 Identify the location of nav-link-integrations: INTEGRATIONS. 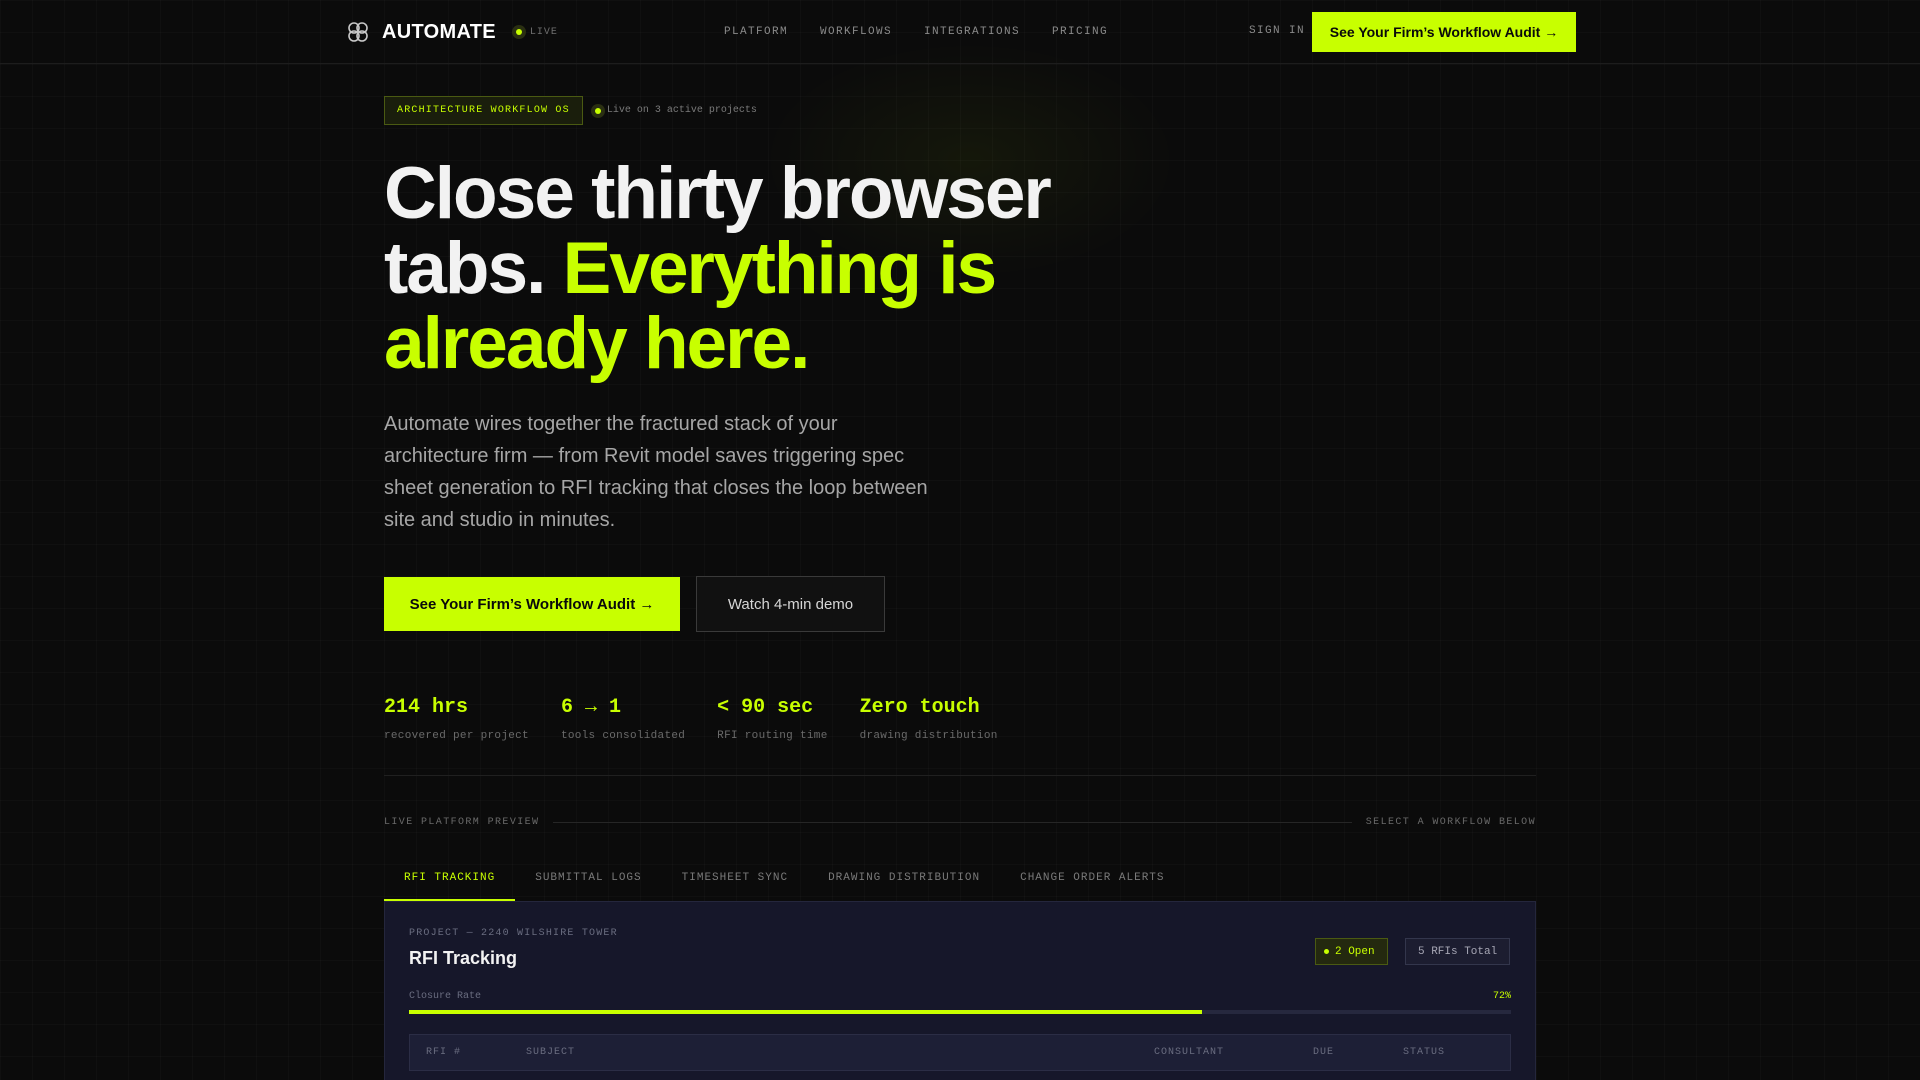
(972, 32).